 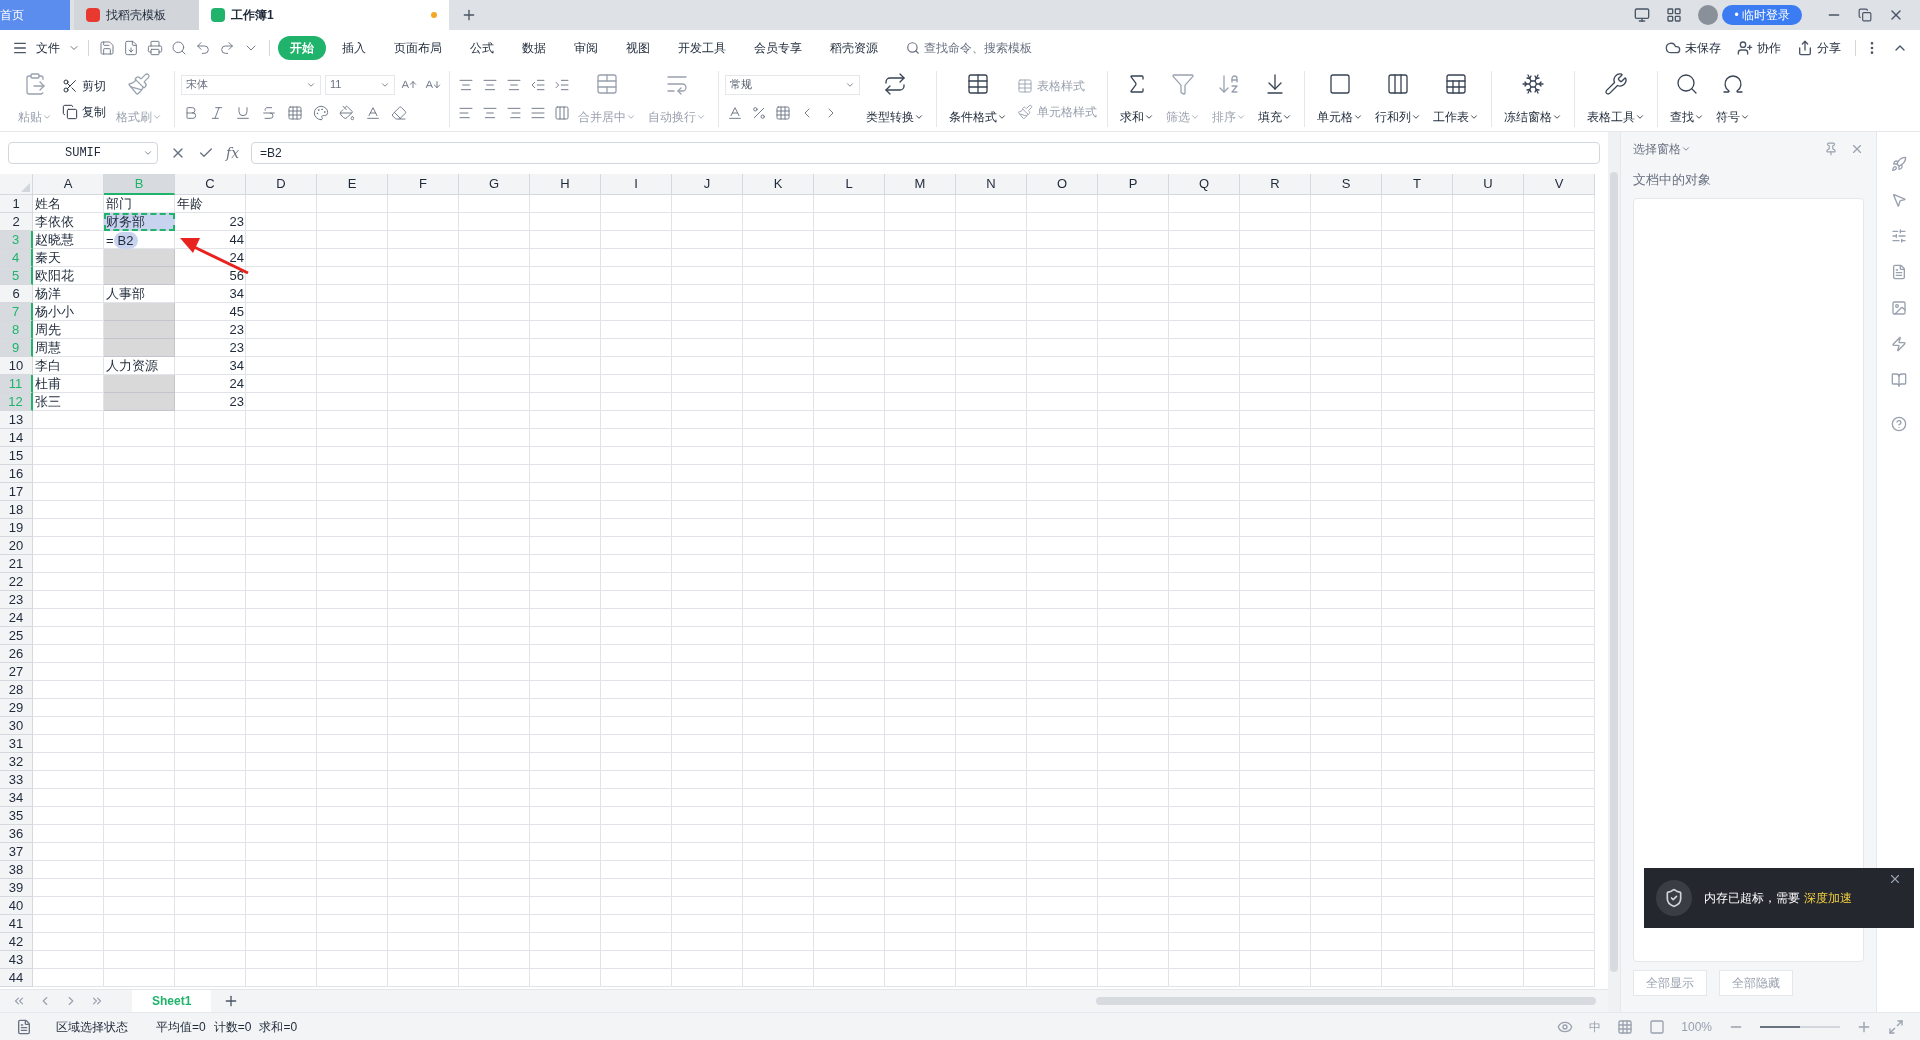 What do you see at coordinates (638, 48) in the screenshot?
I see `menu-tab: 视图` at bounding box center [638, 48].